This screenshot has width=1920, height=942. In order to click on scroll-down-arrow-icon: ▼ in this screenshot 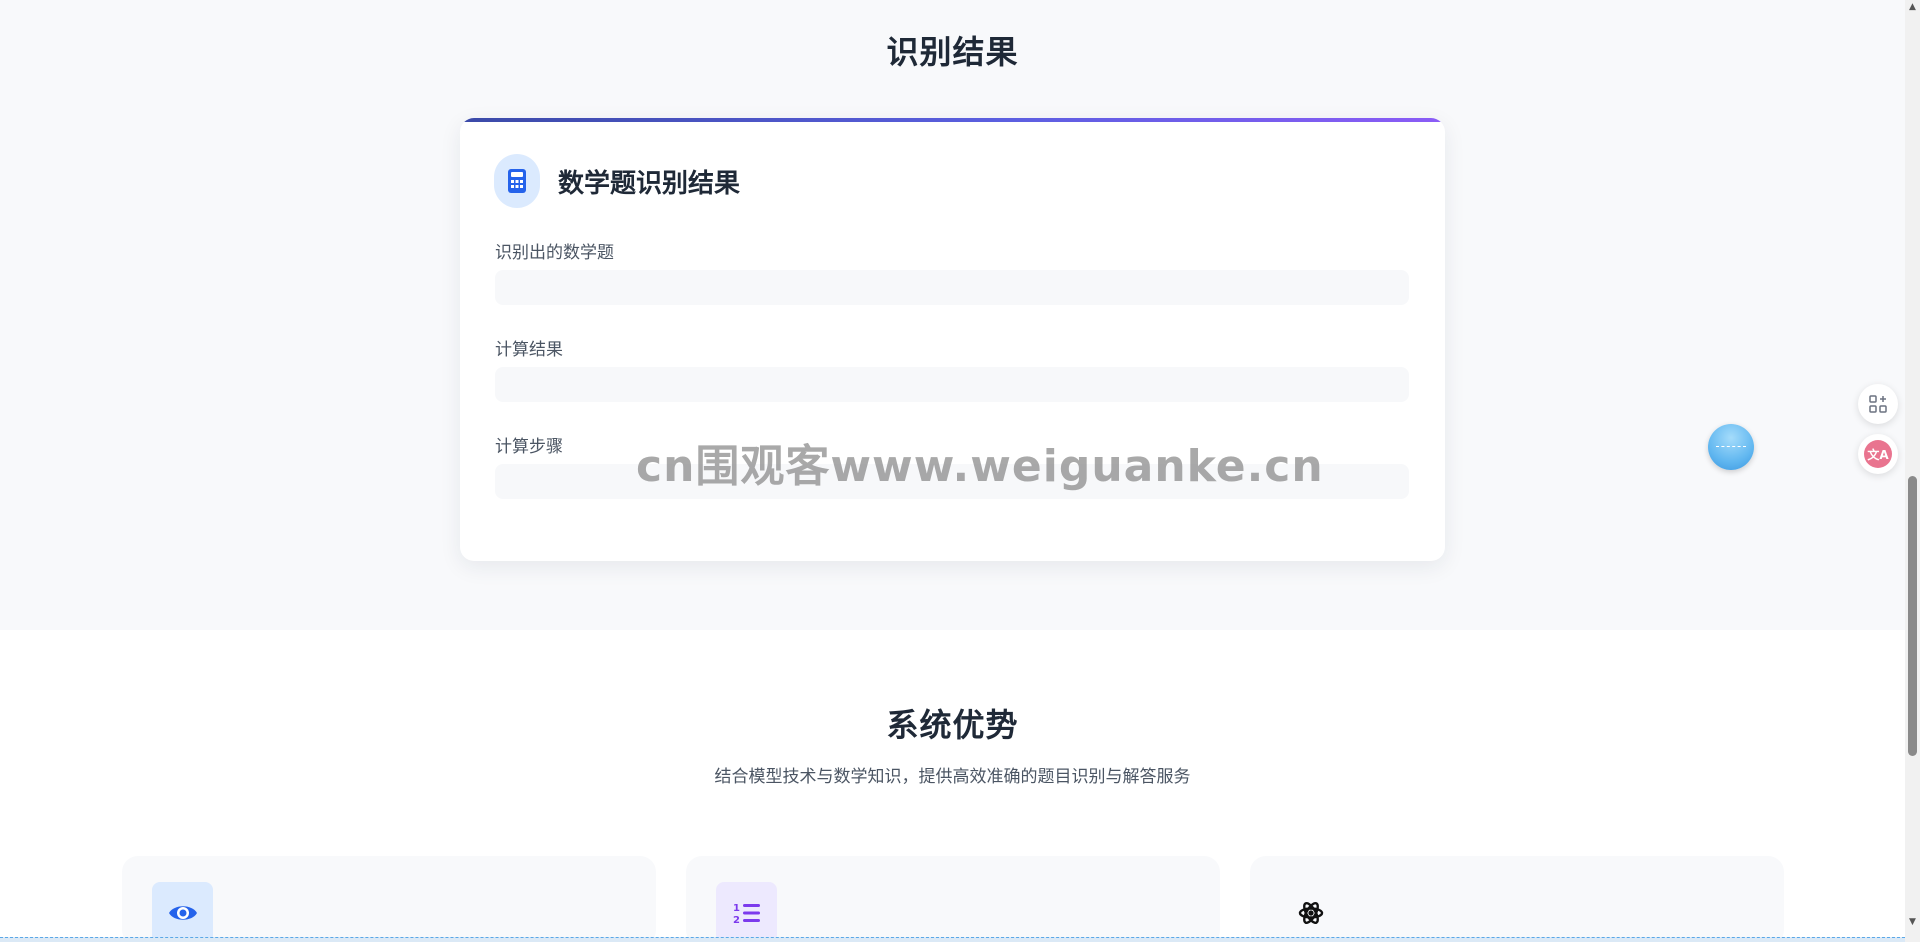, I will do `click(1912, 922)`.